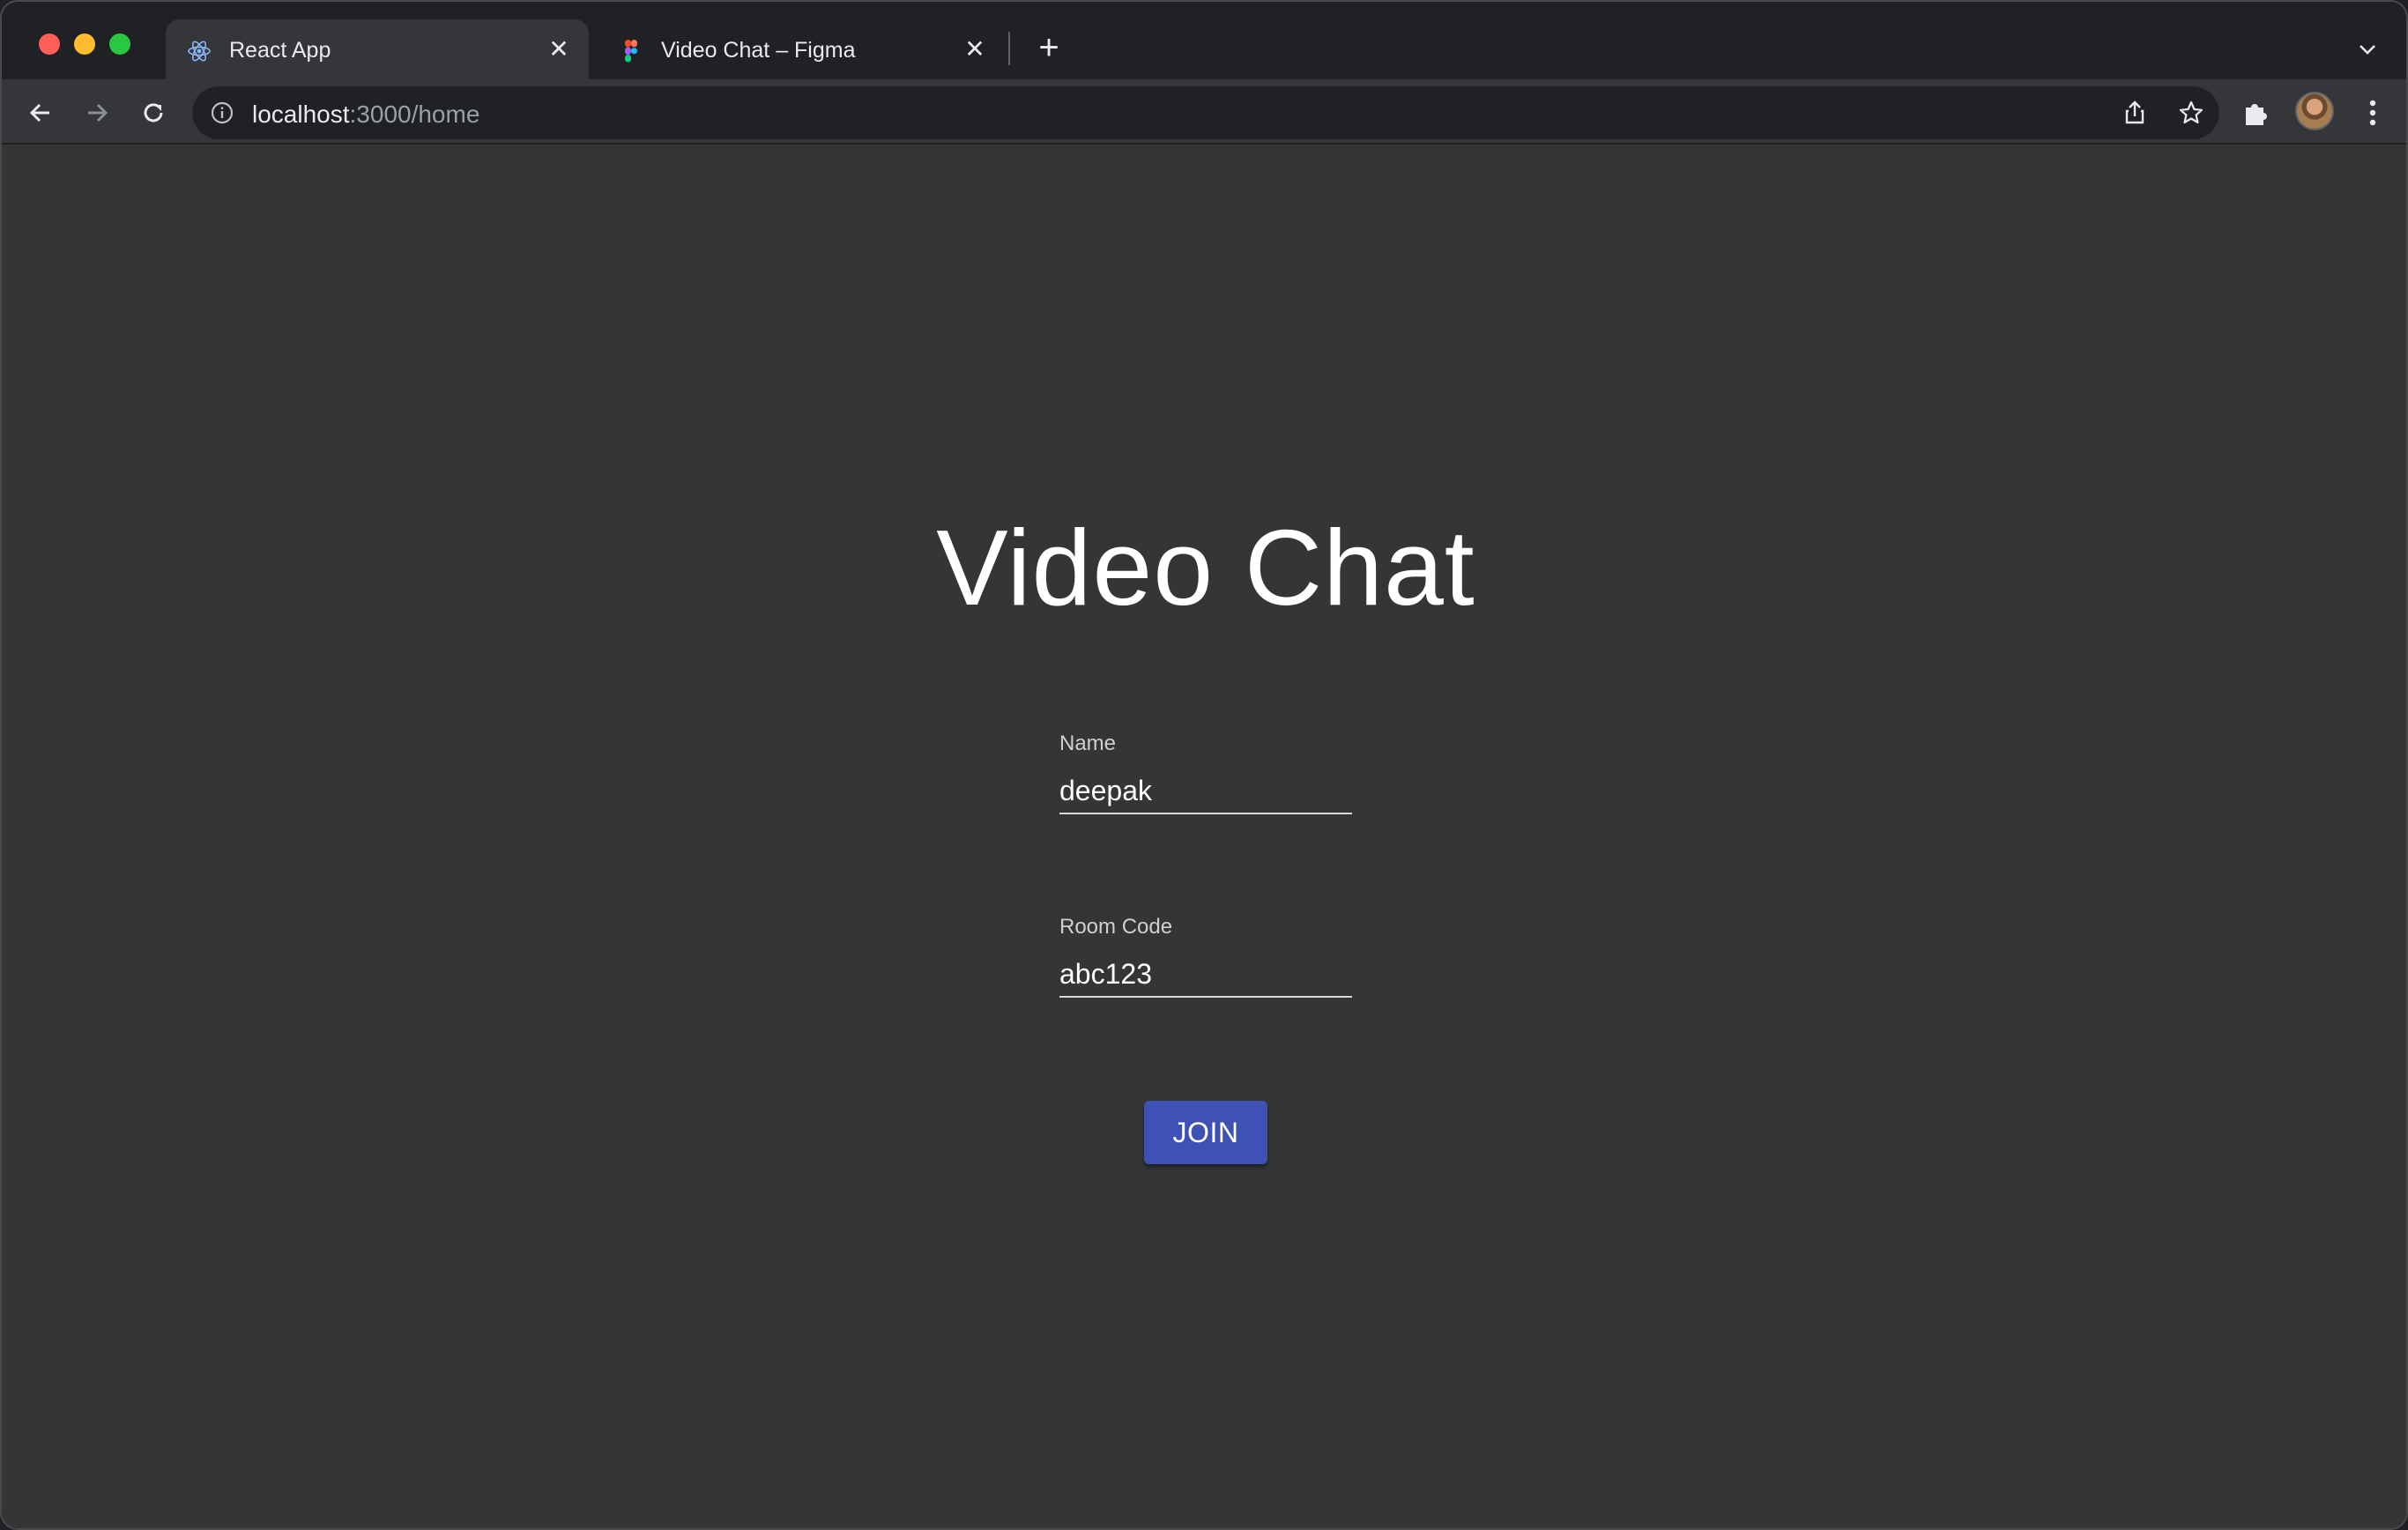 The width and height of the screenshot is (2408, 1530). What do you see at coordinates (2135, 113) in the screenshot?
I see `share-icon` at bounding box center [2135, 113].